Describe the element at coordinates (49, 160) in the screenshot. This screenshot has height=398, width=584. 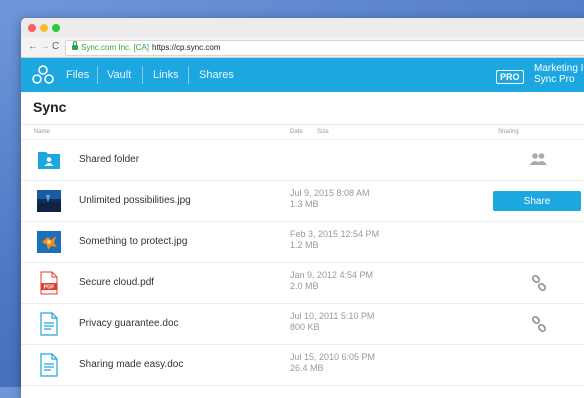
I see `folder-shared-icon` at that location.